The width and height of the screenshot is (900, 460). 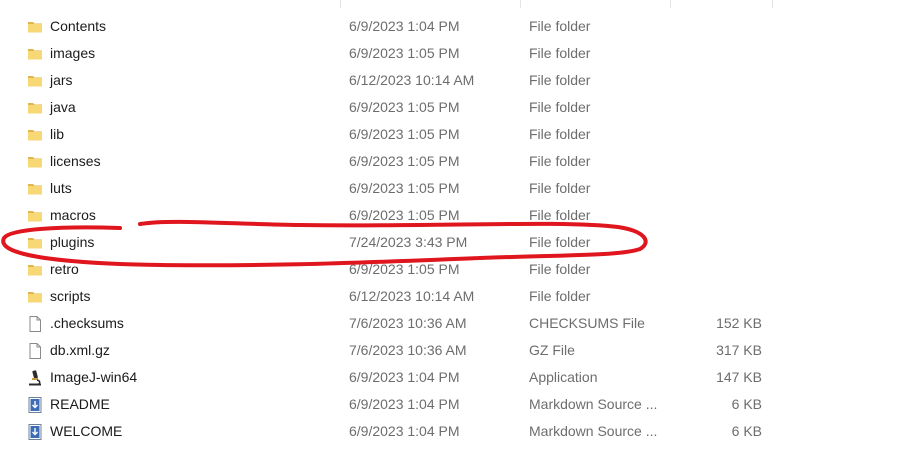 I want to click on file-name: macros, so click(x=73, y=215).